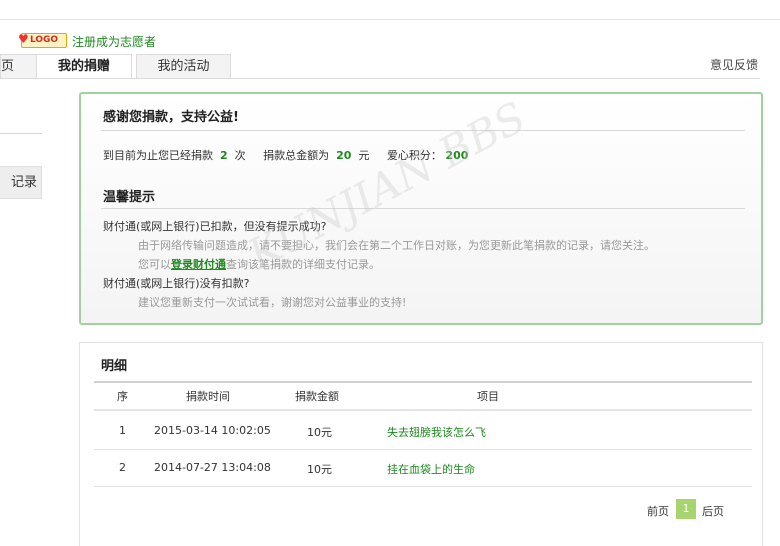 The width and height of the screenshot is (780, 546). Describe the element at coordinates (122, 396) in the screenshot. I see `column-header-no: 序` at that location.